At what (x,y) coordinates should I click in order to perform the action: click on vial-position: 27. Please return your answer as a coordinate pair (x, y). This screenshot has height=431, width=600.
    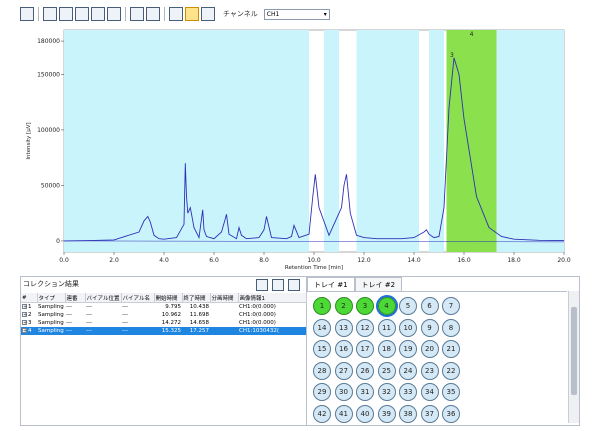
    Looking at the image, I should click on (343, 370).